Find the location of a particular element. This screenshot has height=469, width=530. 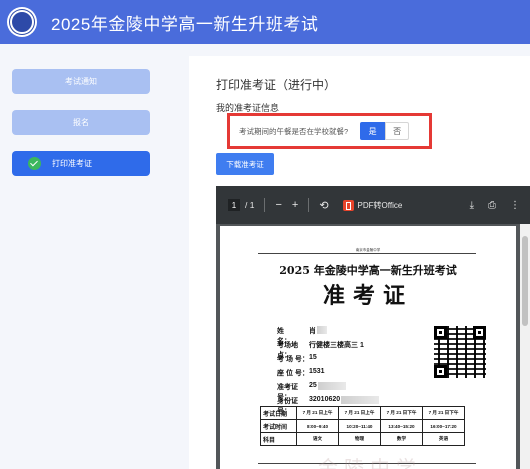

field-room: 考 场 号： 15 is located at coordinates (297, 359).